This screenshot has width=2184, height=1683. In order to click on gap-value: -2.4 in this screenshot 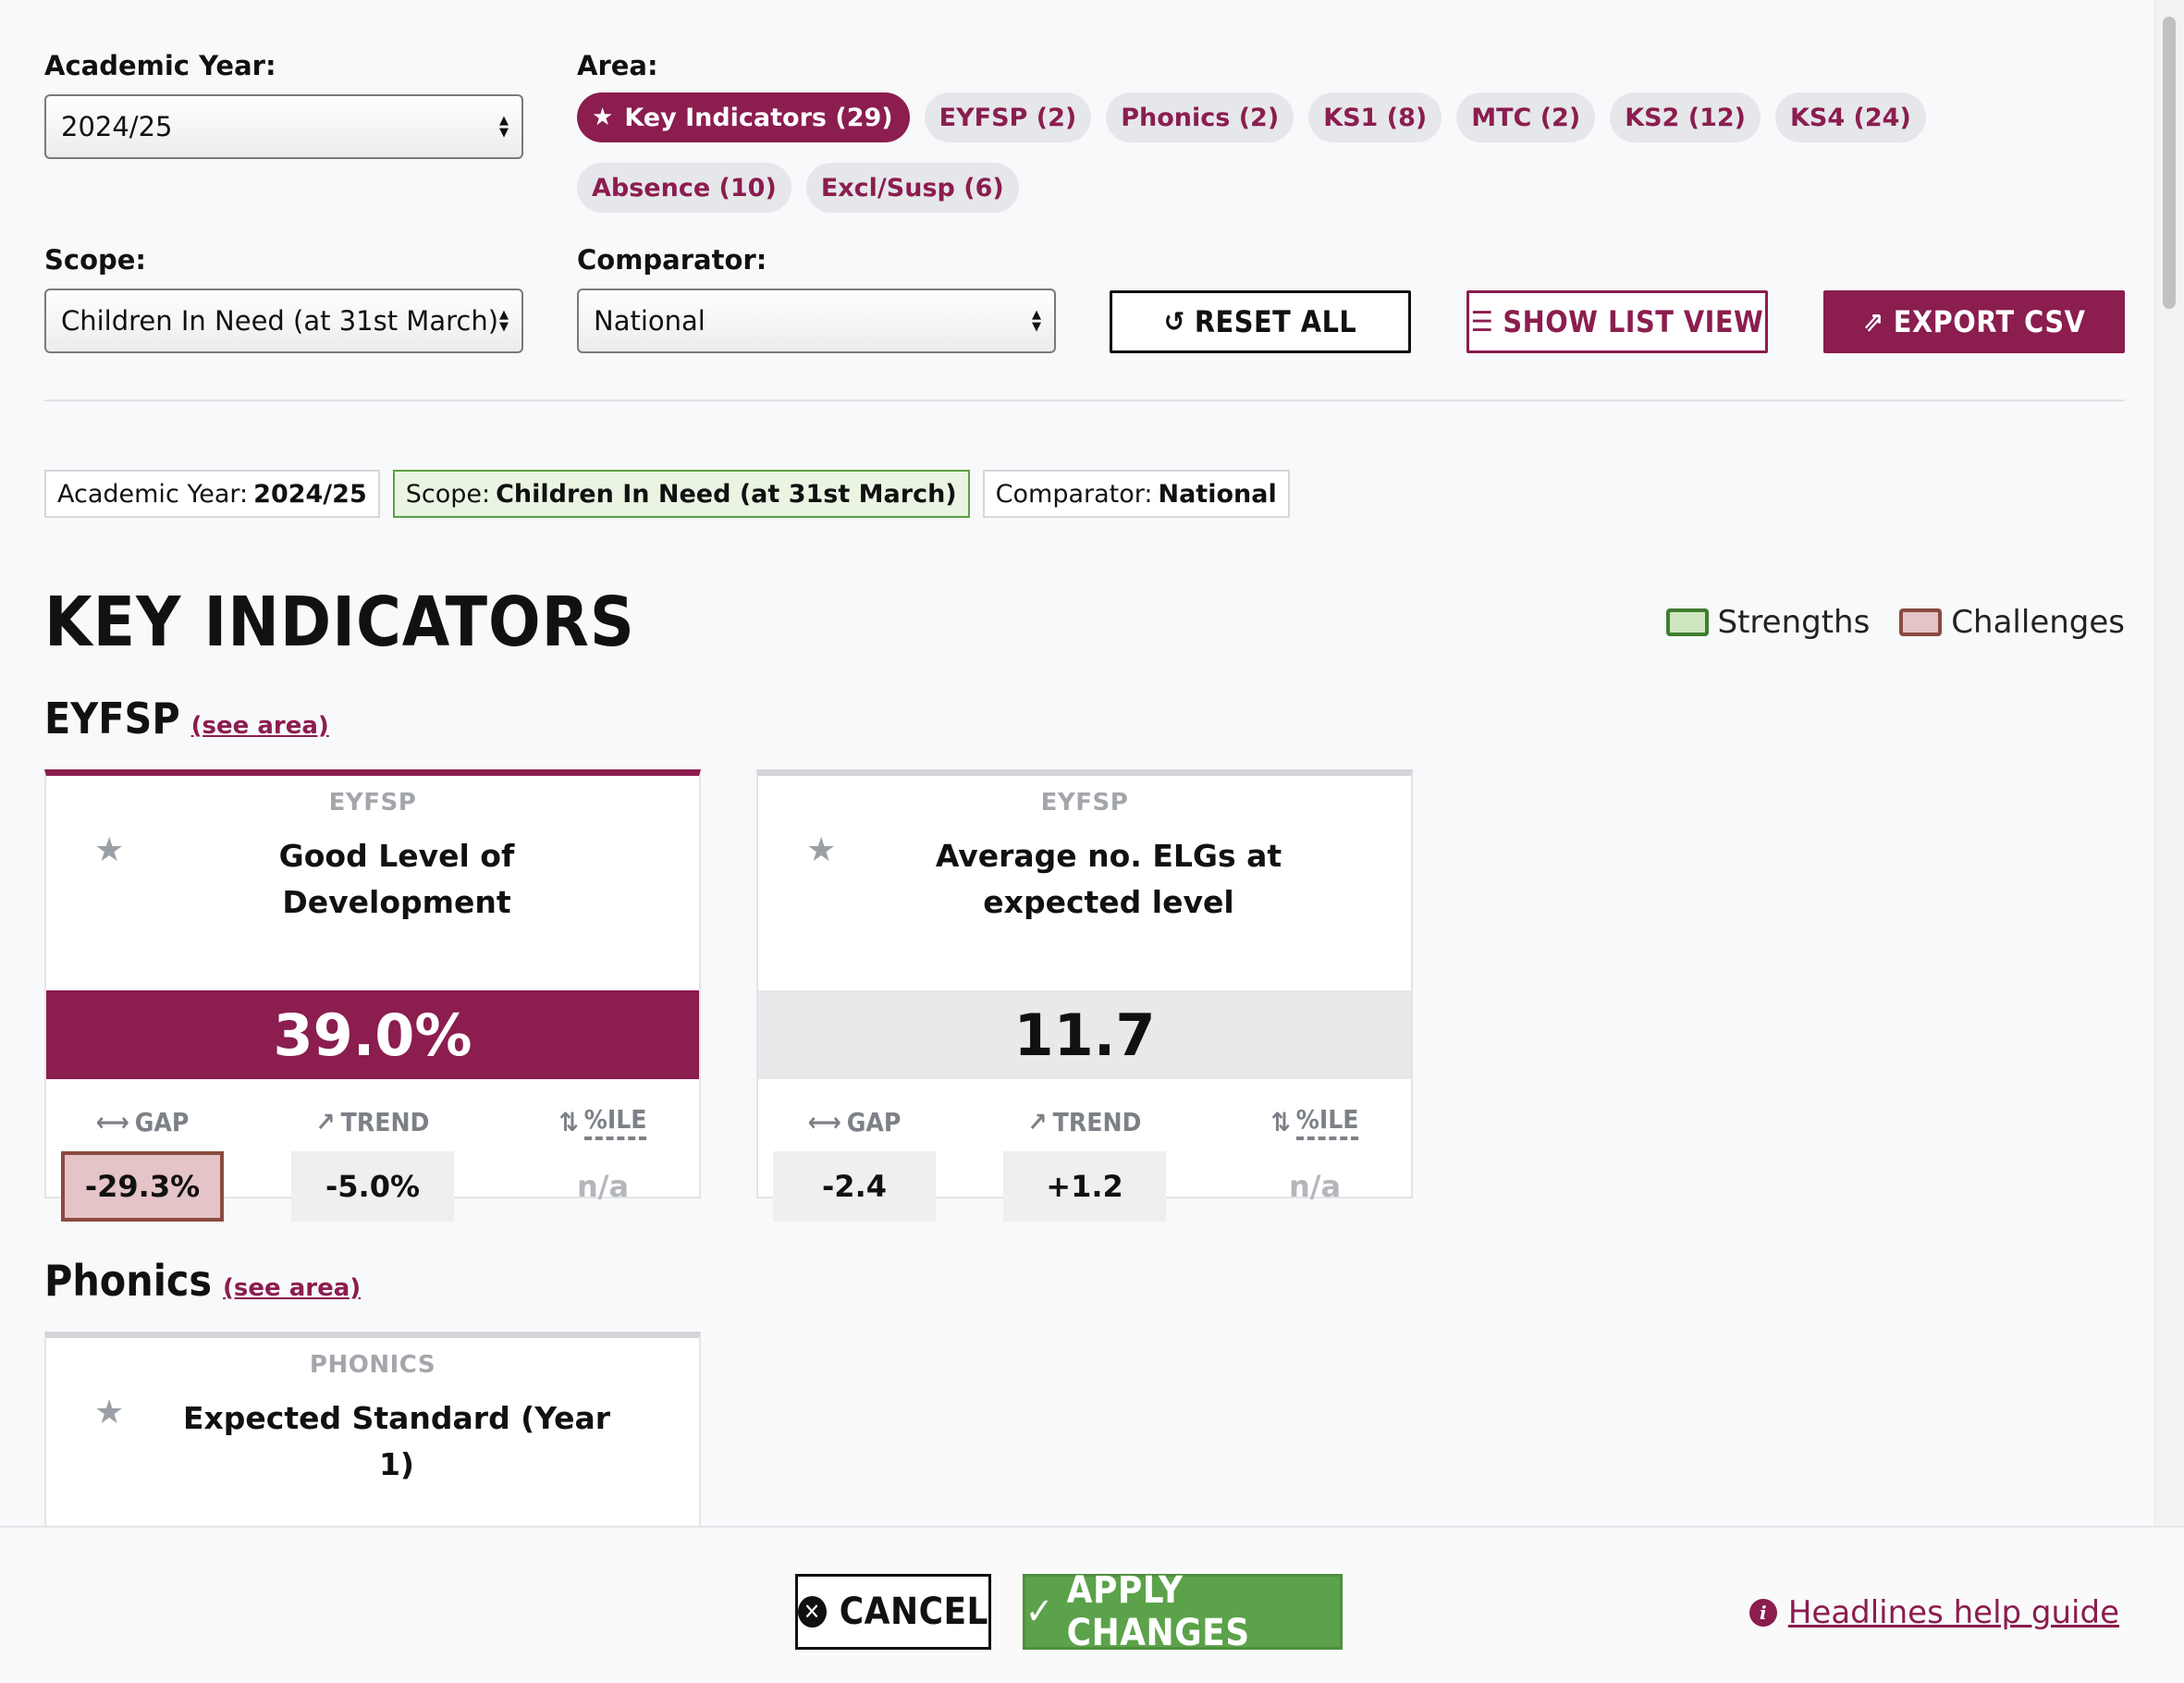, I will do `click(854, 1187)`.